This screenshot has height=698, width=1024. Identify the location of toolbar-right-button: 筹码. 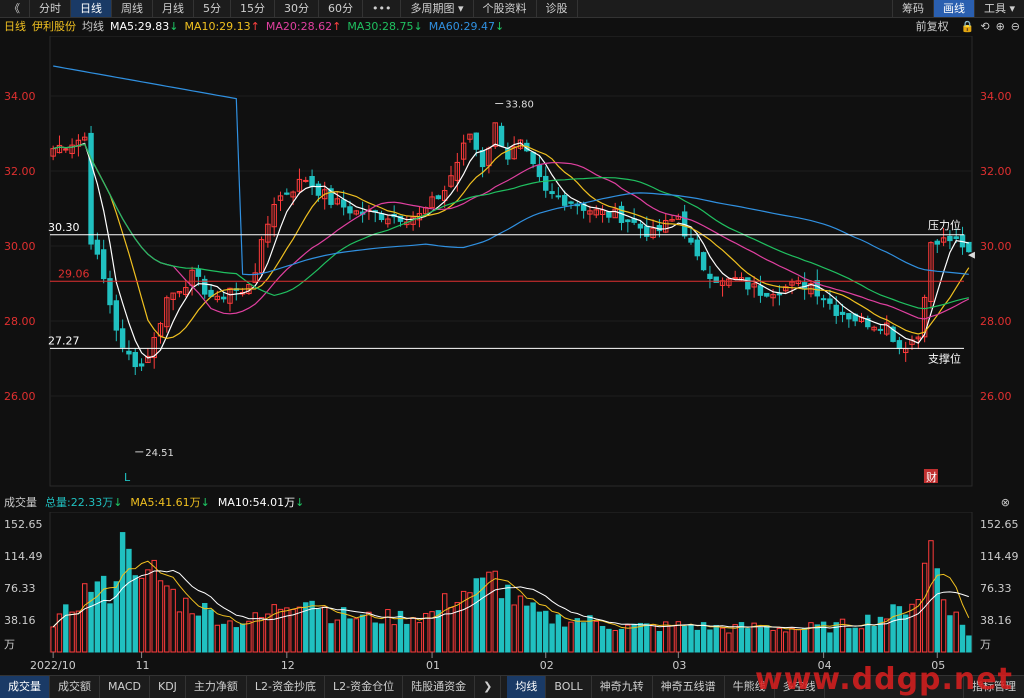
(912, 8).